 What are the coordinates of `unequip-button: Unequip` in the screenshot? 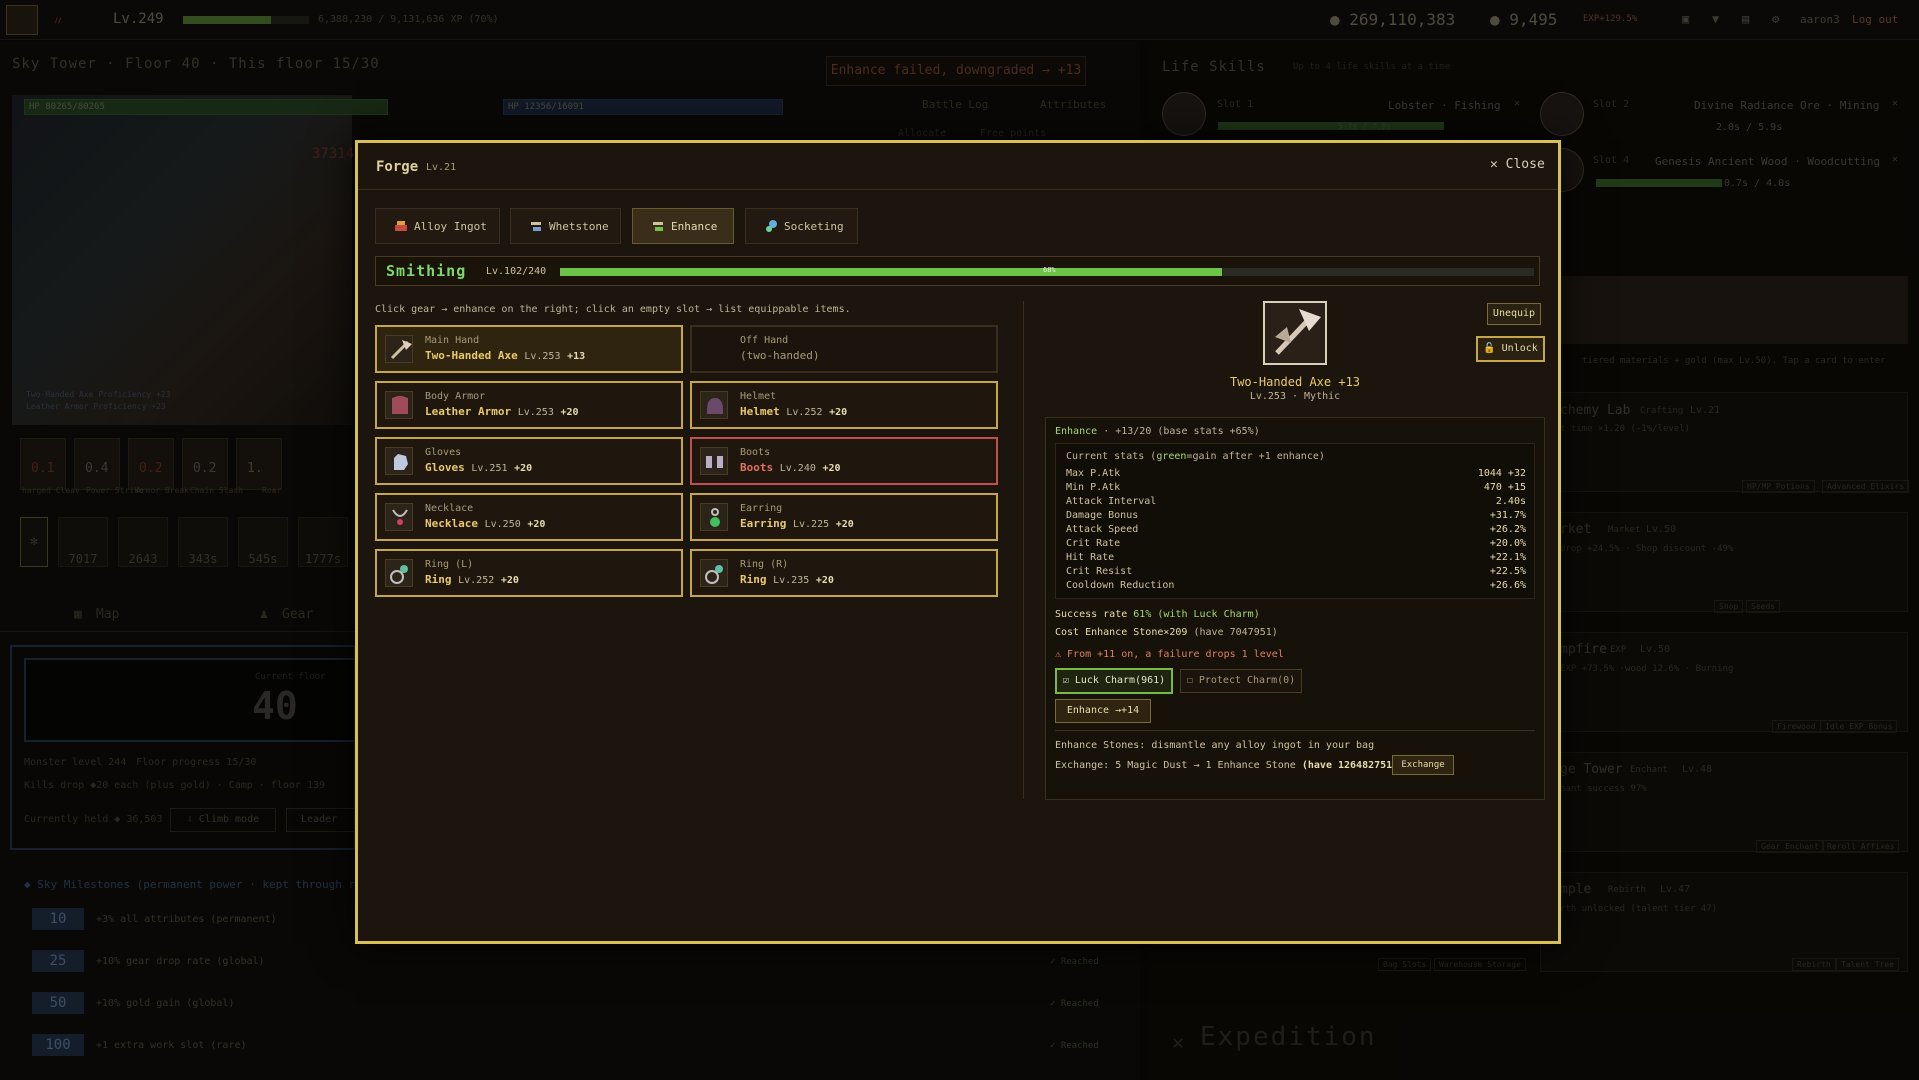 It's located at (1514, 314).